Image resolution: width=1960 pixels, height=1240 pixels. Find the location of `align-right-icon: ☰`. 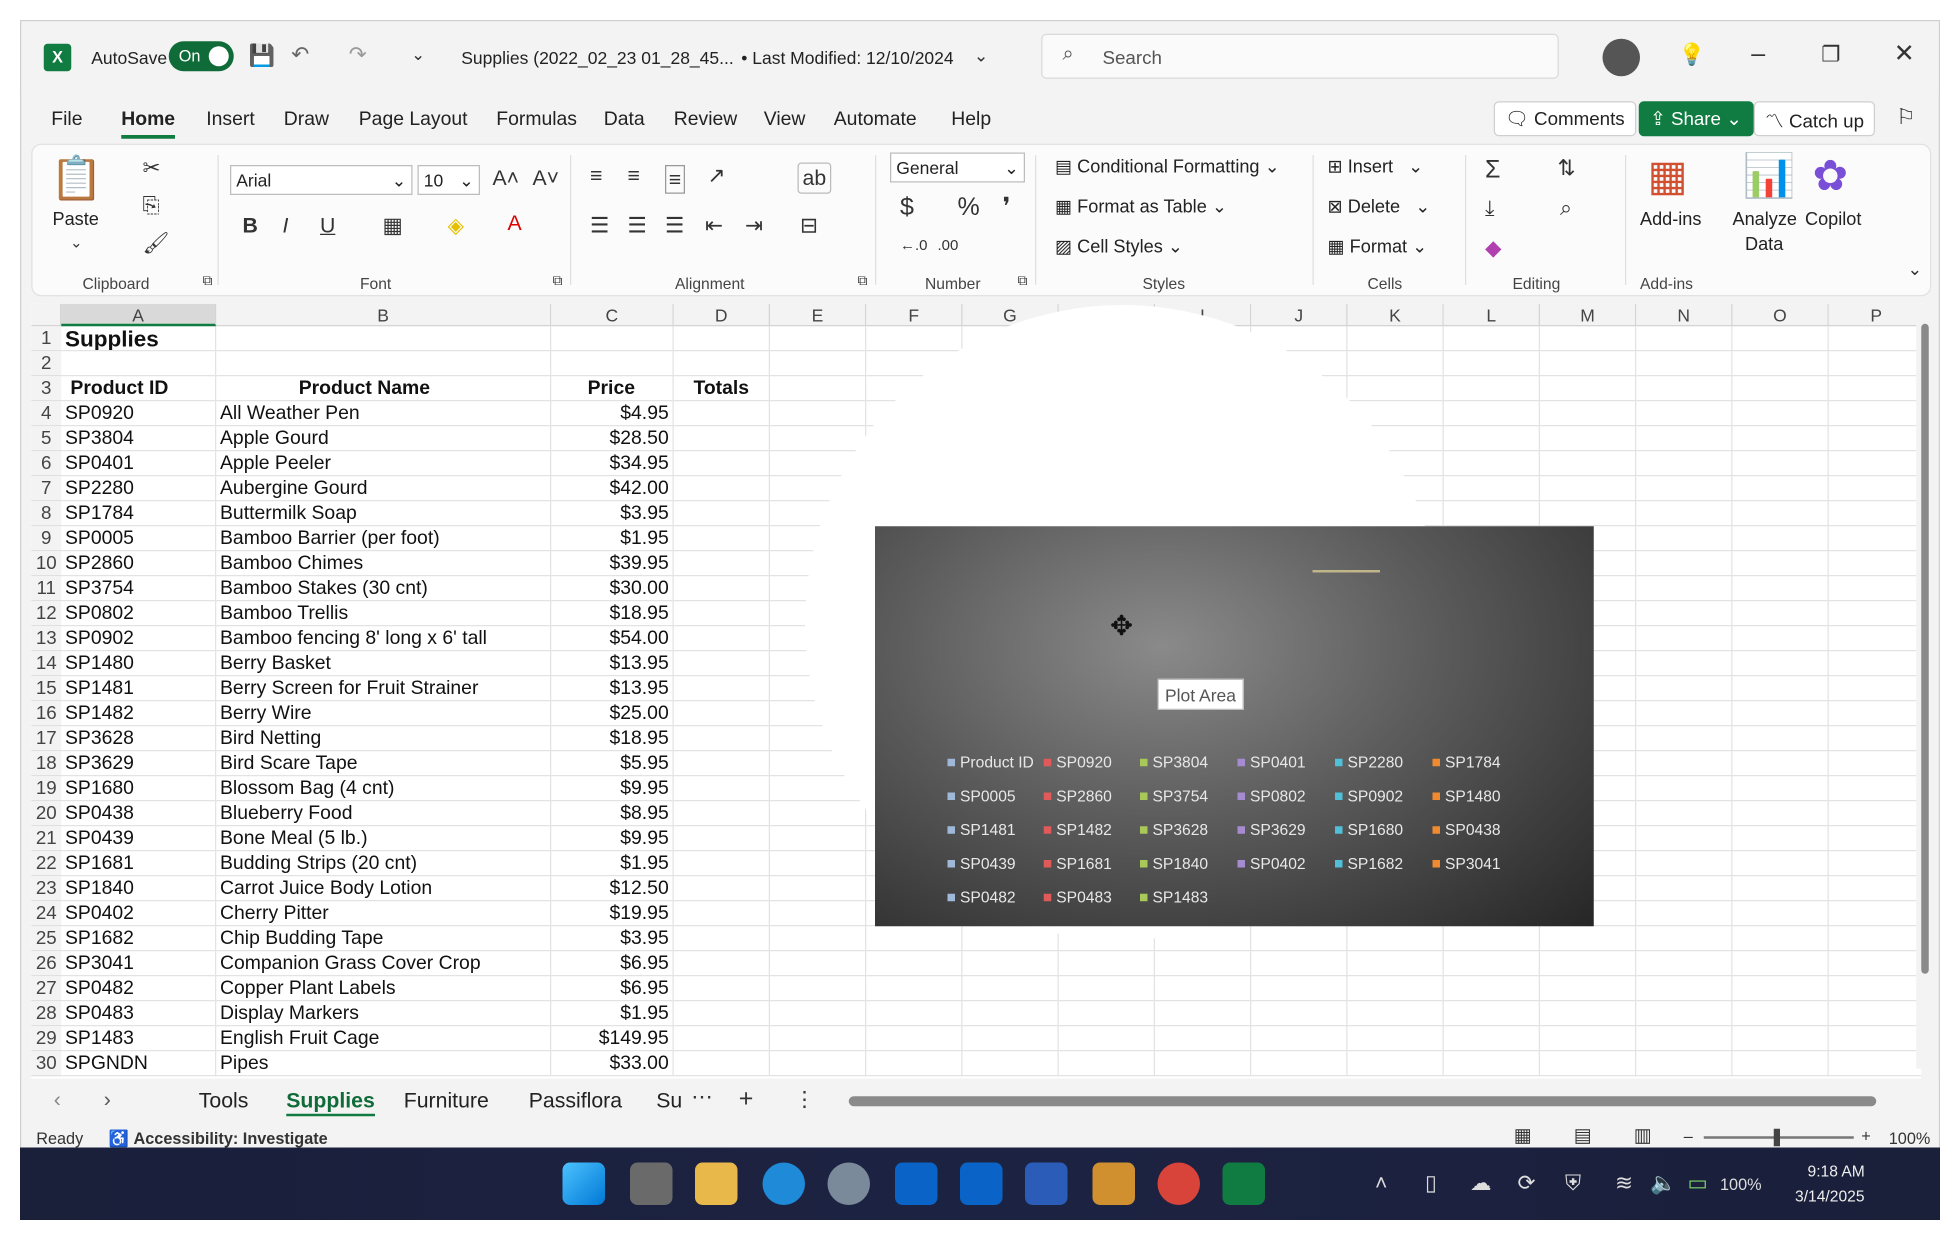

align-right-icon: ☰ is located at coordinates (674, 225).